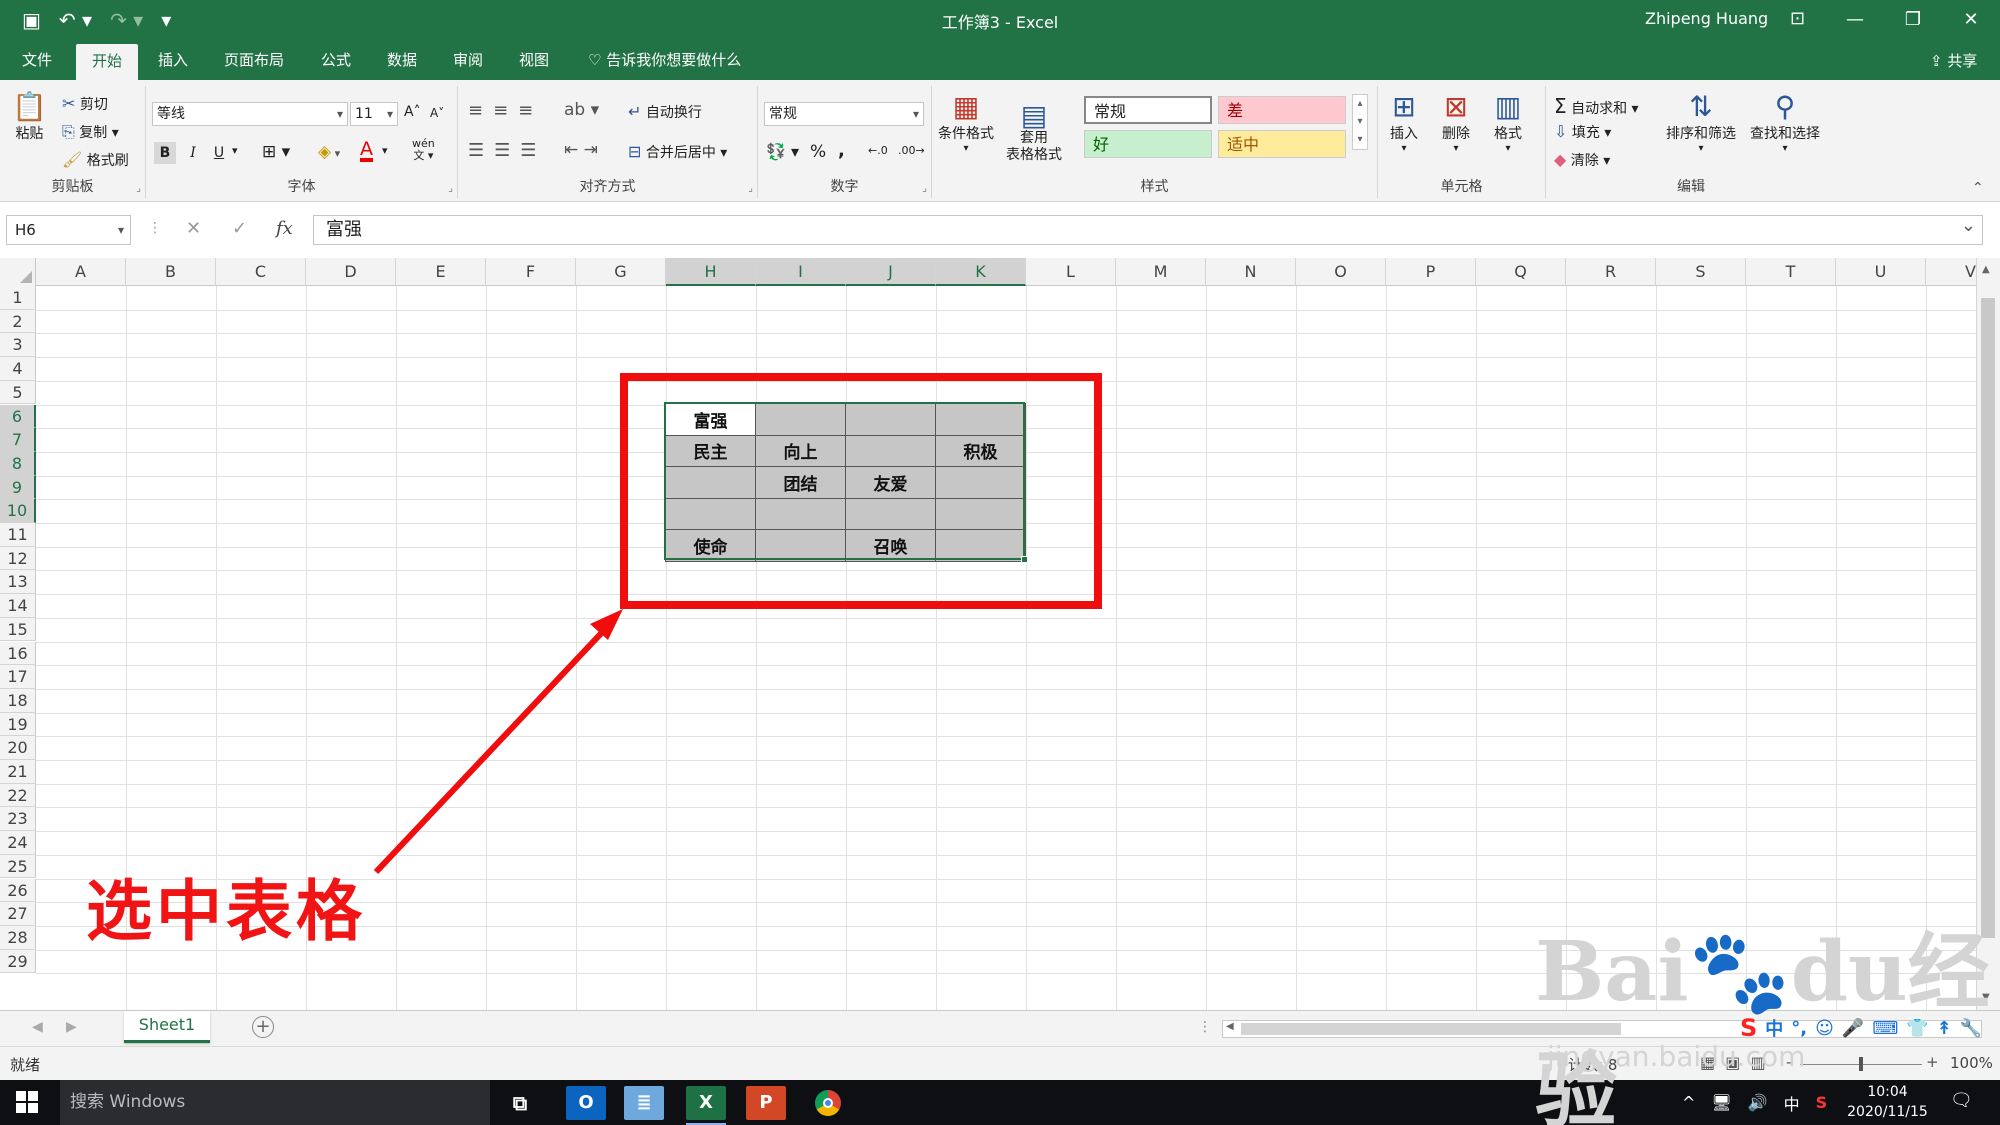  Describe the element at coordinates (1360, 122) in the screenshot. I see `styles-scroll-icon: ▴ ▾ ▾` at that location.